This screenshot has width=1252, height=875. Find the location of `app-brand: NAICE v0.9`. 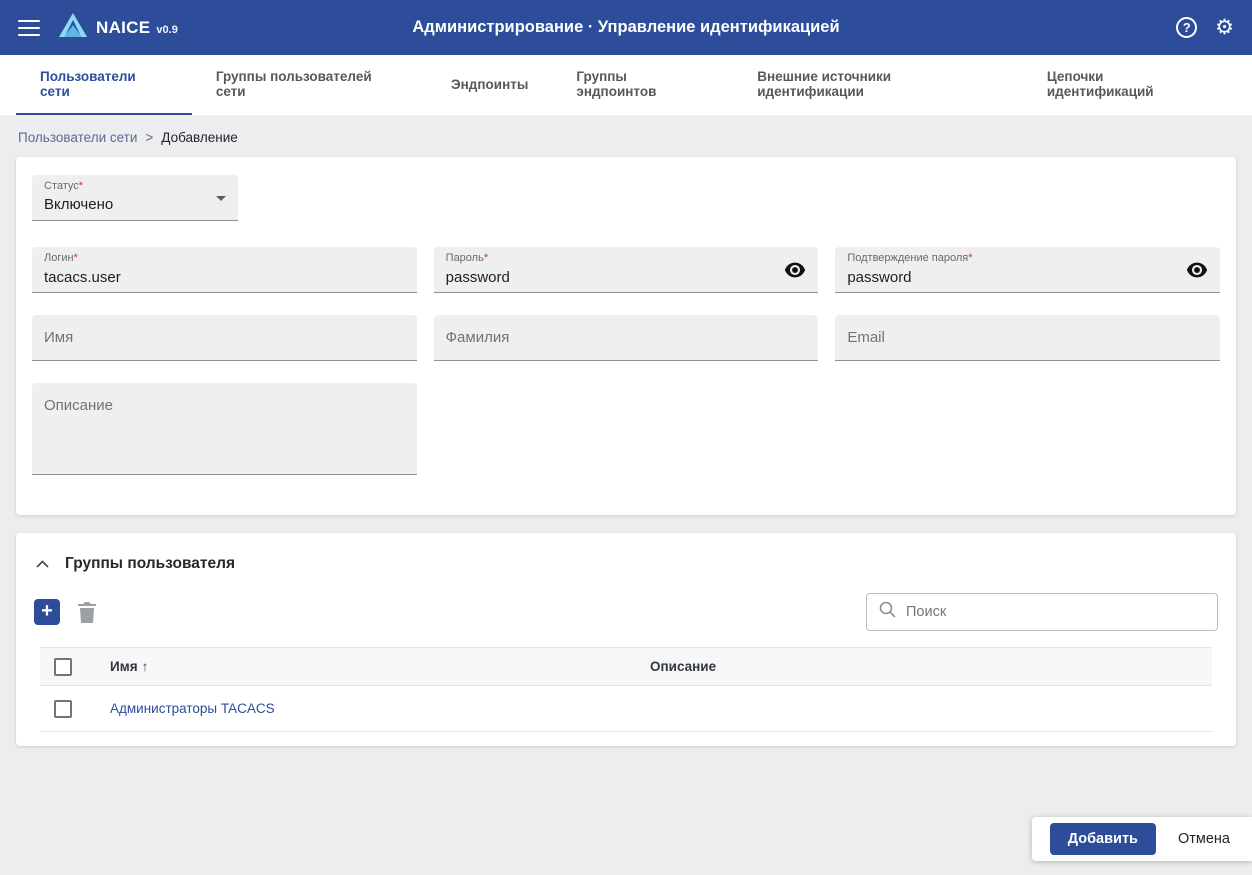

app-brand: NAICE v0.9 is located at coordinates (137, 28).